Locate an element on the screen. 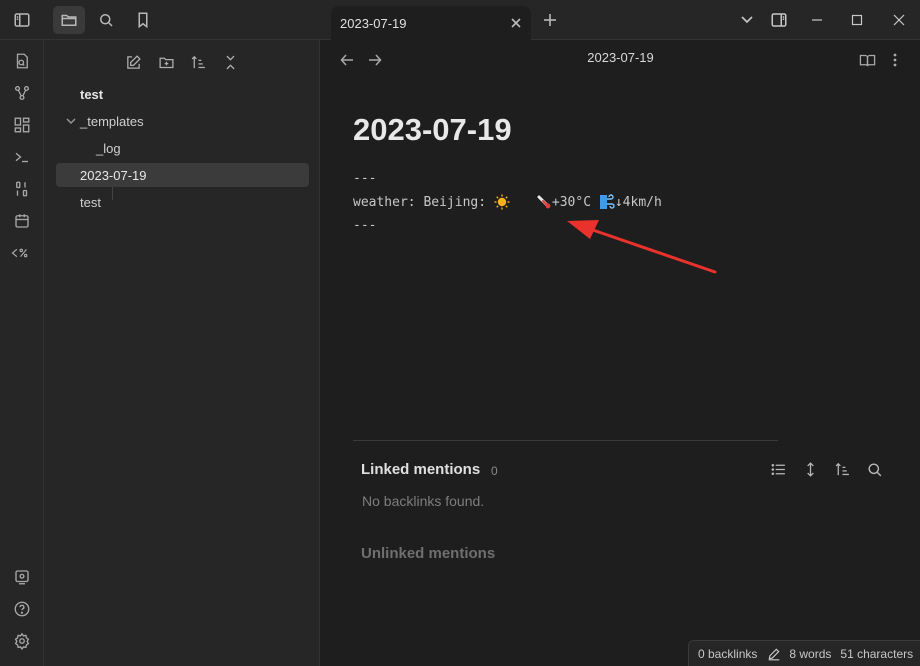 The height and width of the screenshot is (666, 920). file-explorer-folder-icon is located at coordinates (69, 20).